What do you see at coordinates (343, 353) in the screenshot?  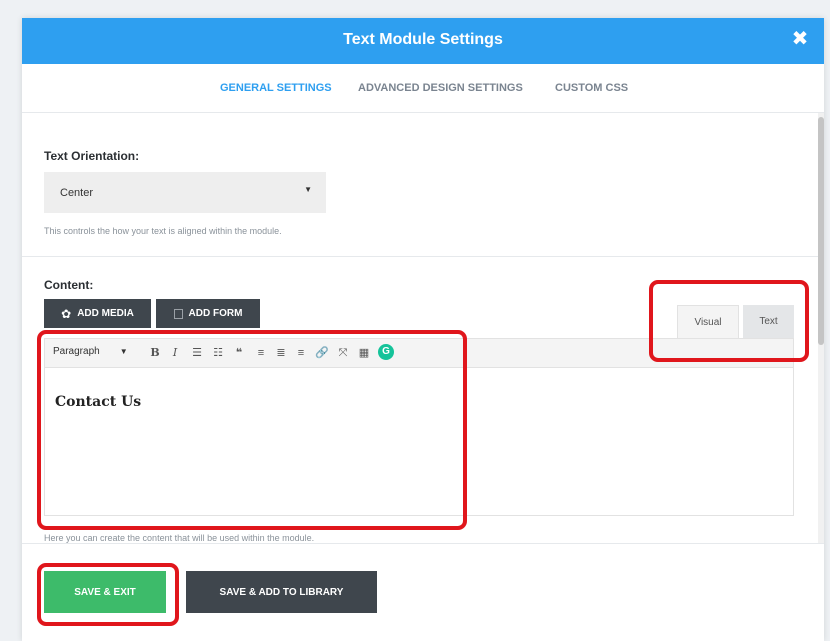 I see `fullscreen-icon: ⤧` at bounding box center [343, 353].